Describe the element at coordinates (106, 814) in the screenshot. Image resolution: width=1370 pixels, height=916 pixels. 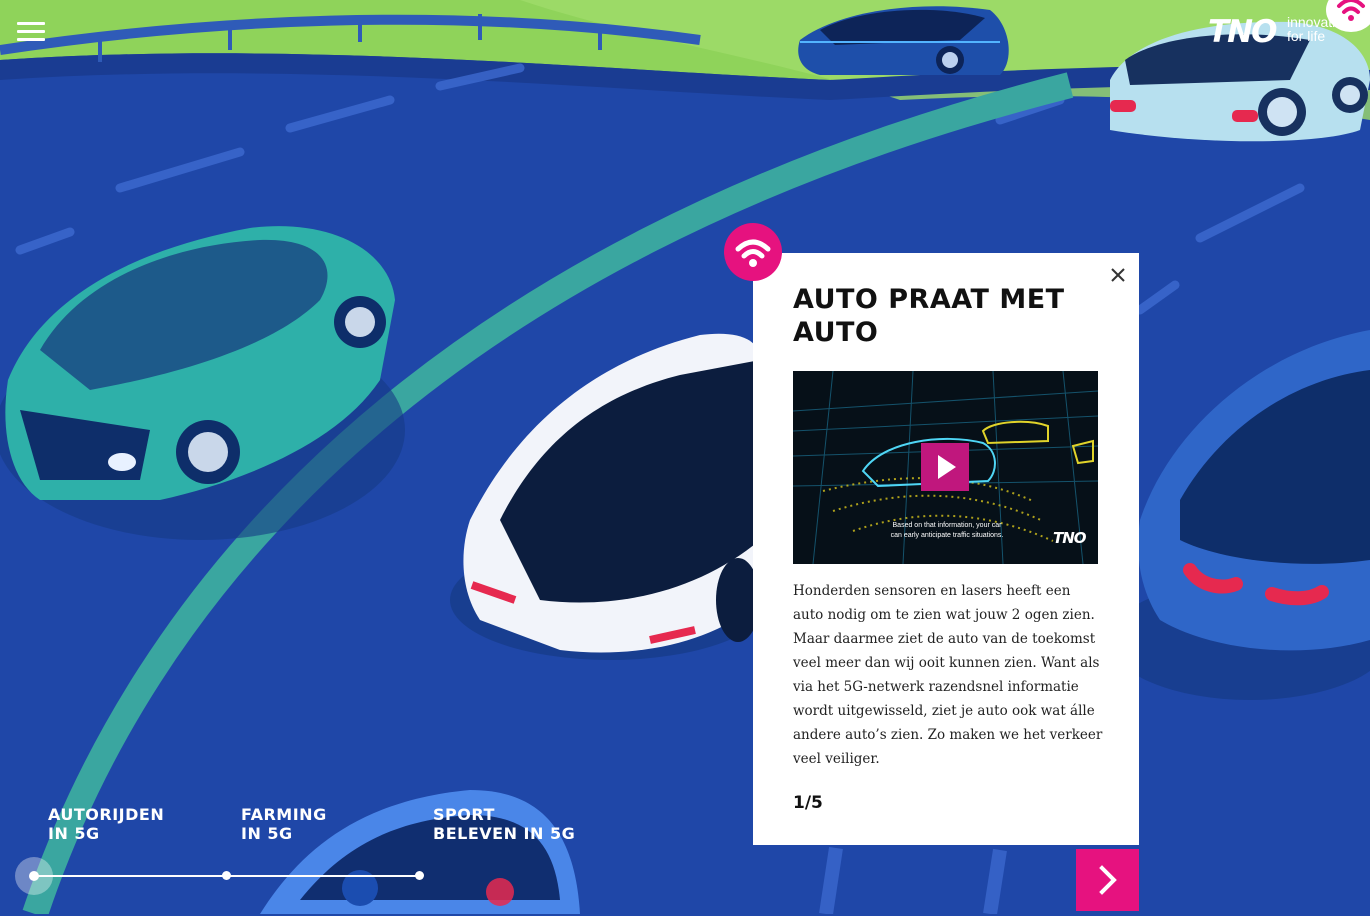
I see `timeline-label-line-1: AUTORIJDEN` at that location.